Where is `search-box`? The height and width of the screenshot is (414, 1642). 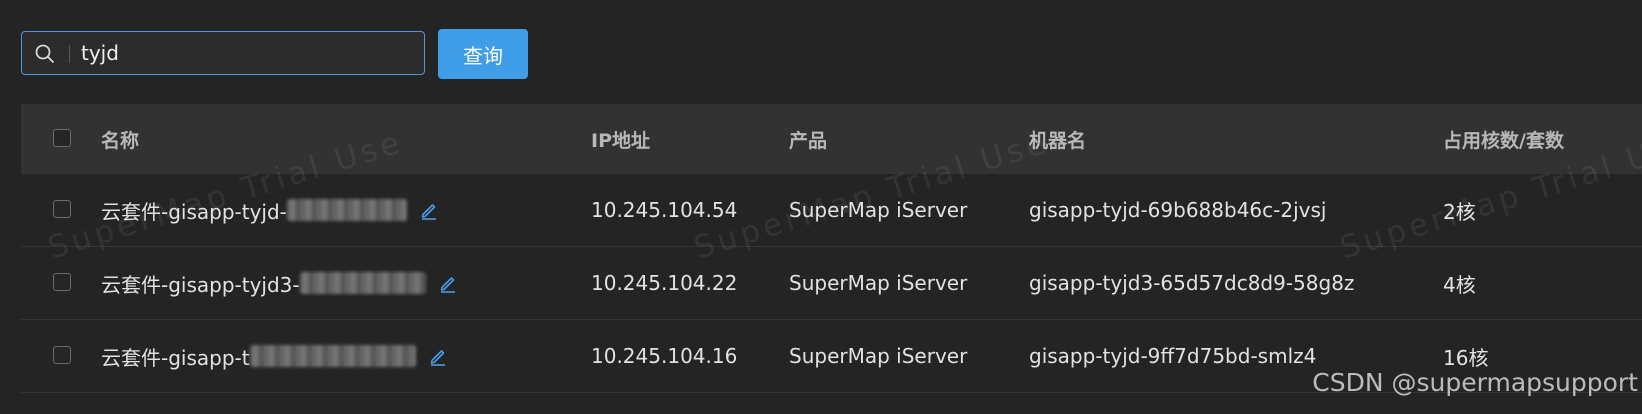 search-box is located at coordinates (223, 53).